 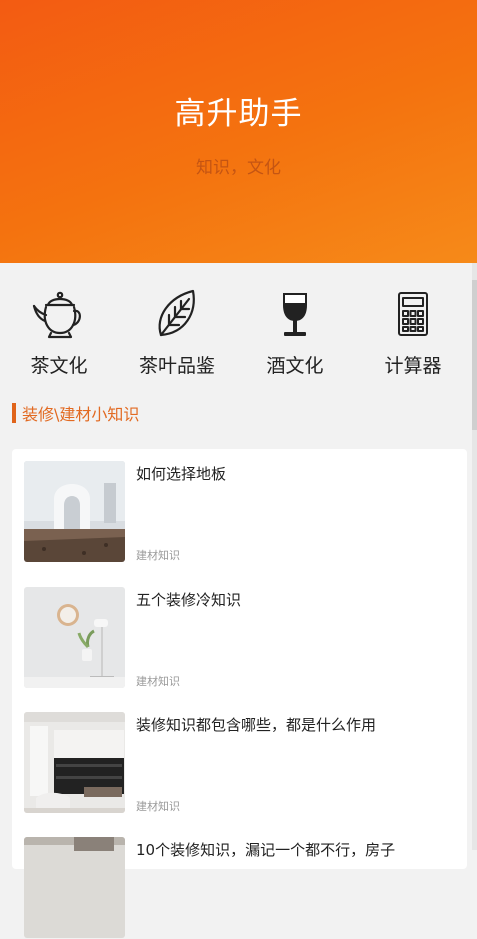 I want to click on nav-item-calculator: 计算器, so click(x=413, y=323).